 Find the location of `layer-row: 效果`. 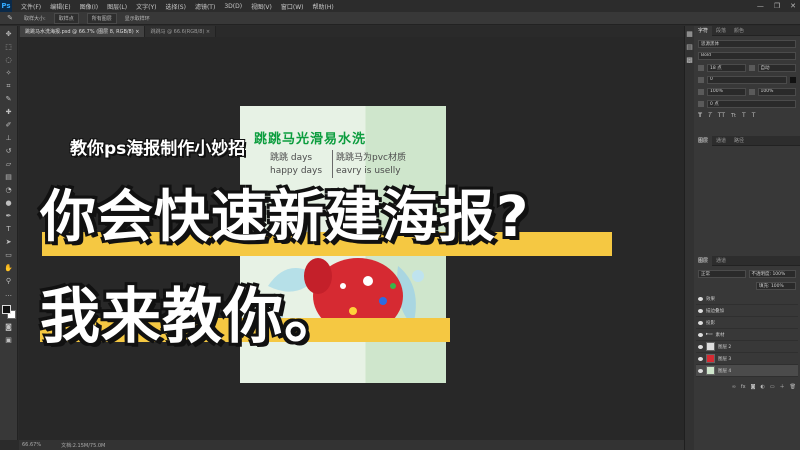

layer-row: 效果 is located at coordinates (747, 299).